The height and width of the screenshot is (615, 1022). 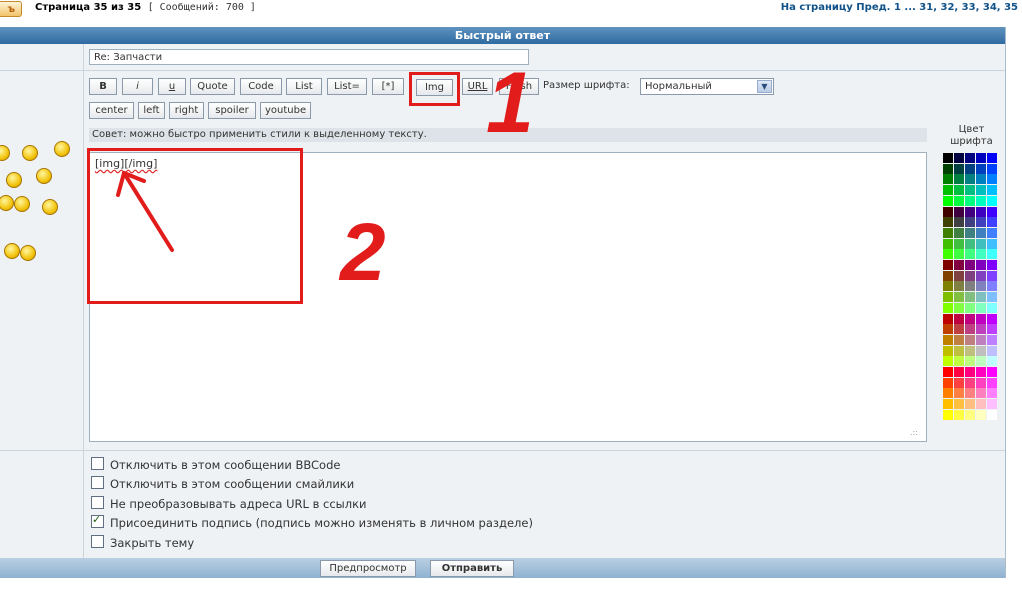 I want to click on submit-button: Отправить, so click(x=472, y=568).